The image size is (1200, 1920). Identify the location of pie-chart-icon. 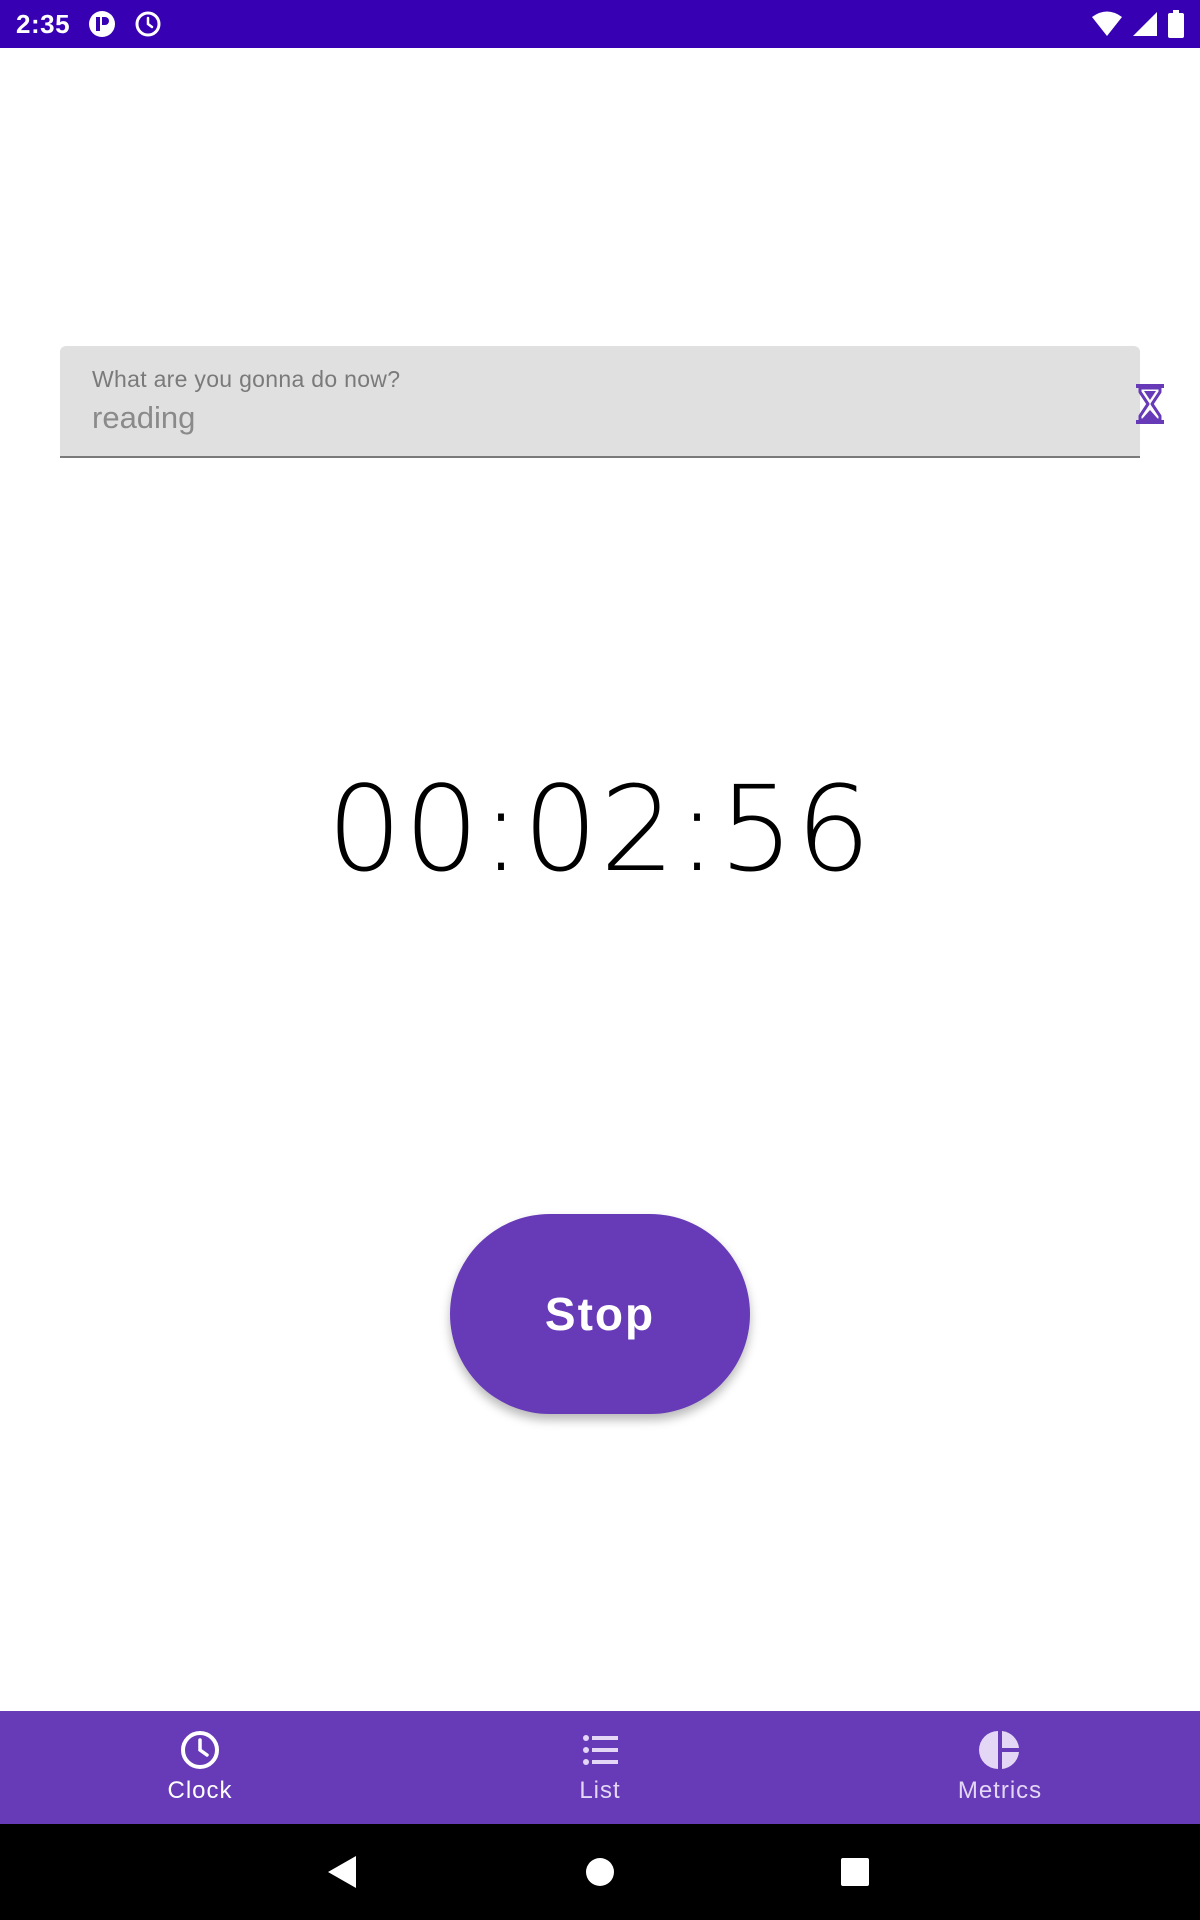
(1000, 1750).